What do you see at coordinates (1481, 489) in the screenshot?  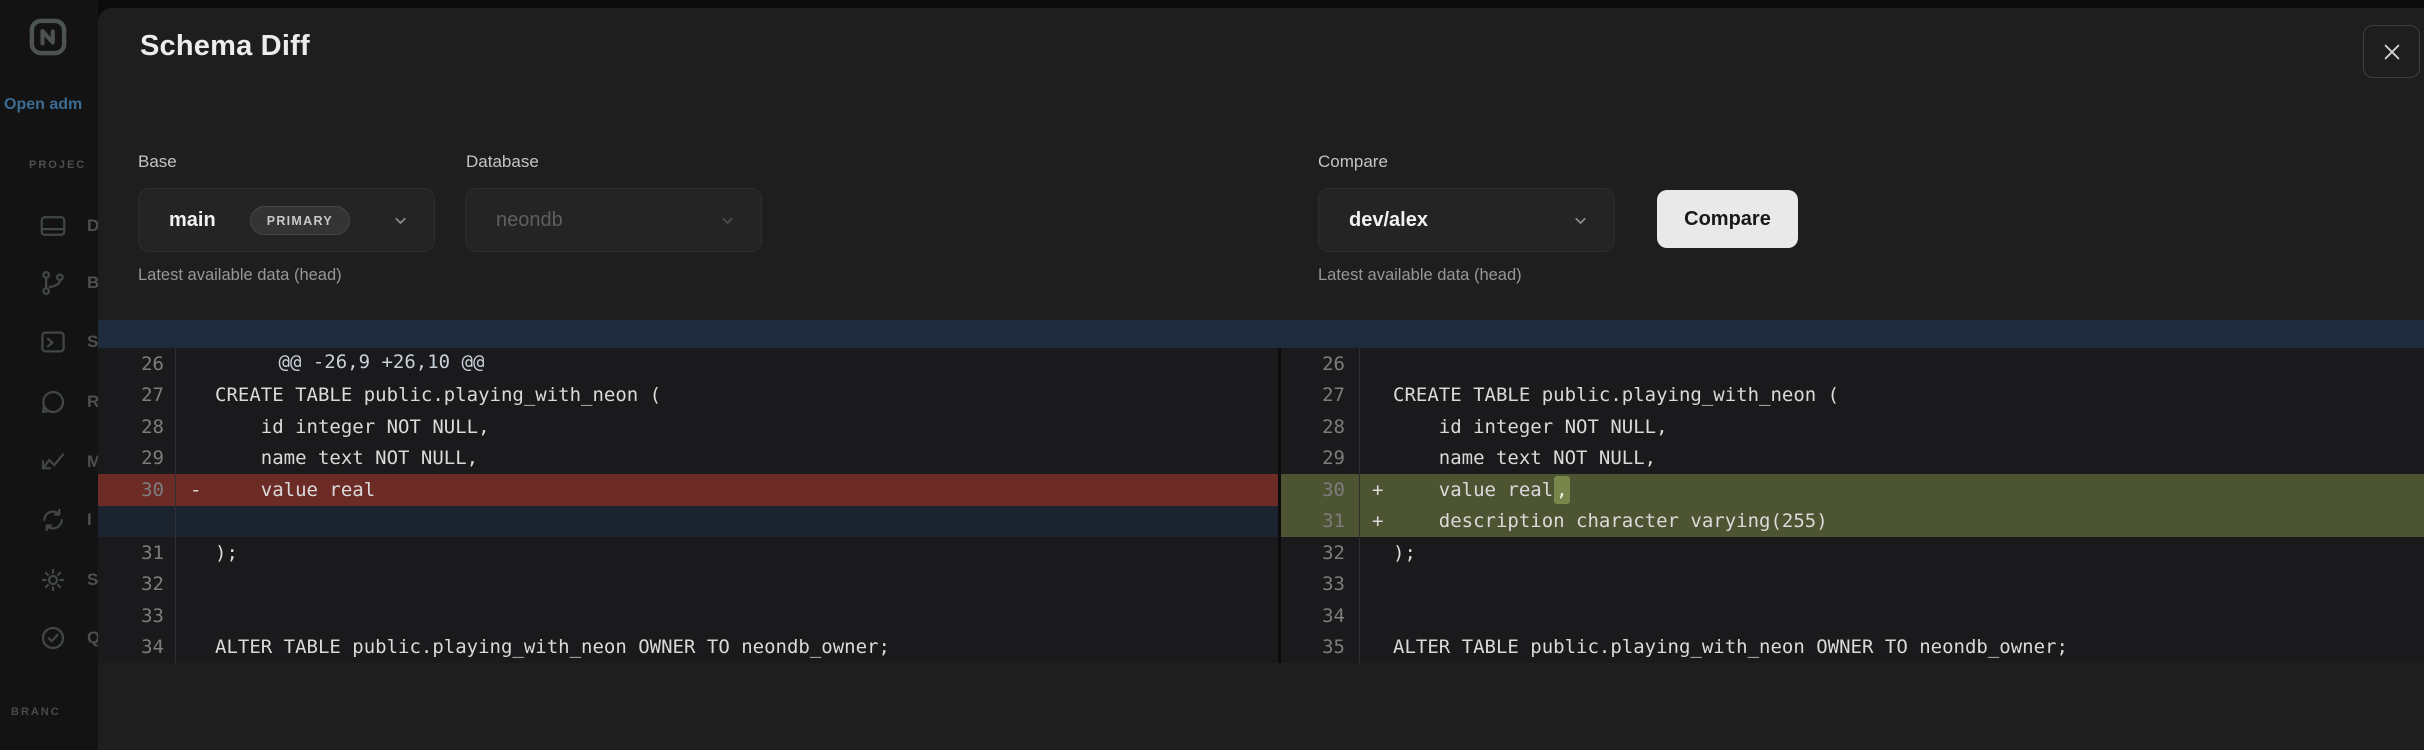 I see `code-text: value real,` at bounding box center [1481, 489].